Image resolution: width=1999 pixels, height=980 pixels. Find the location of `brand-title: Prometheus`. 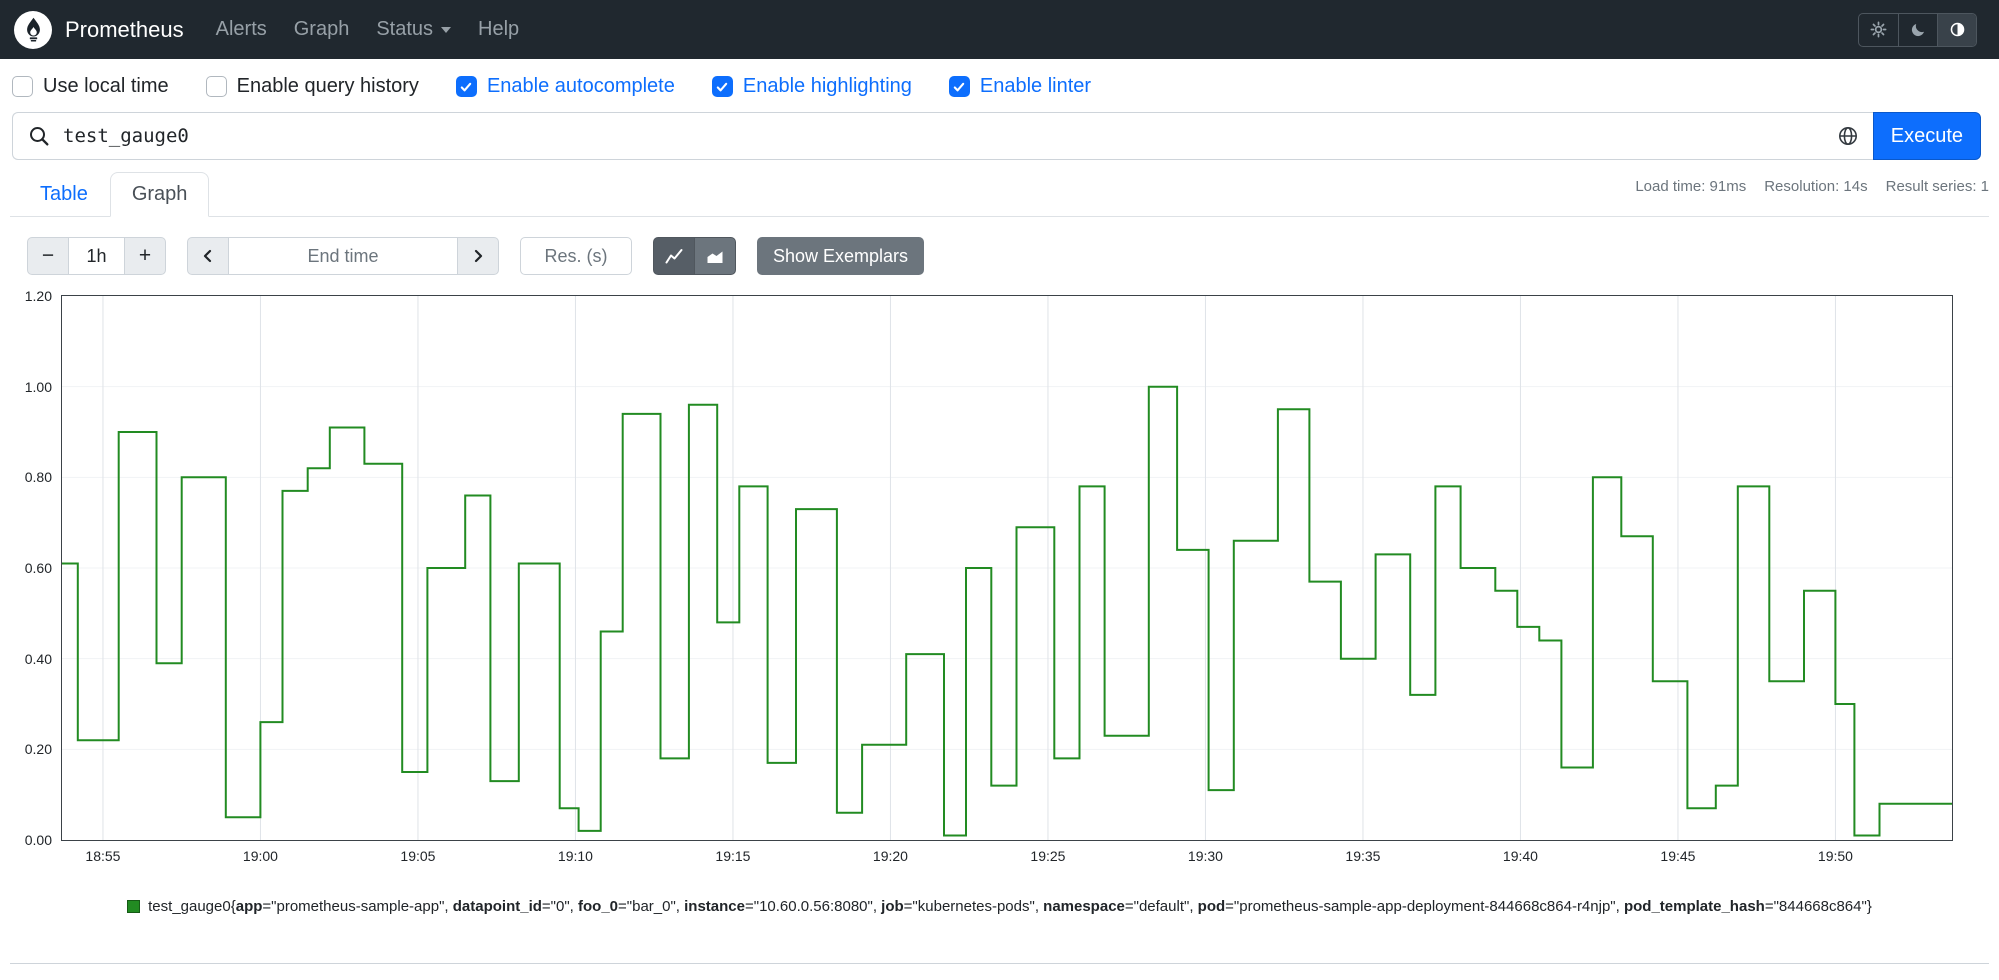

brand-title: Prometheus is located at coordinates (124, 30).